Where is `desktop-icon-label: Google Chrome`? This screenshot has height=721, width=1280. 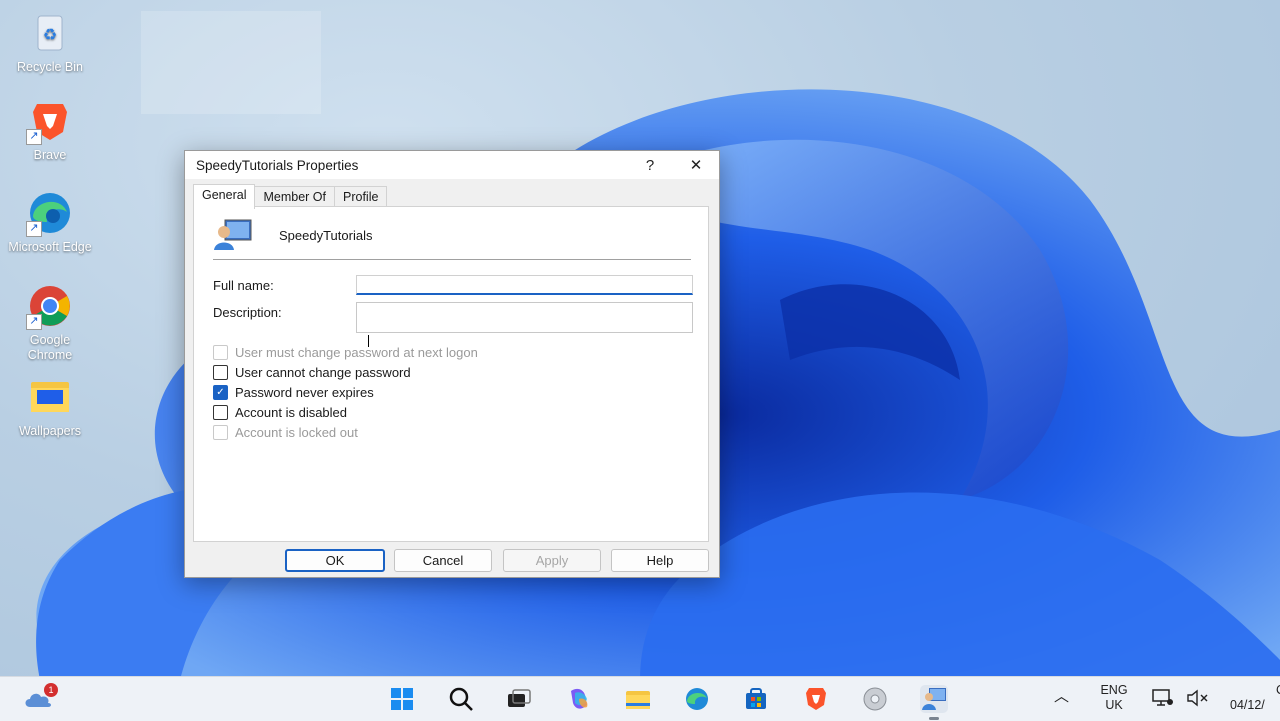
desktop-icon-label: Google Chrome is located at coordinates (50, 347).